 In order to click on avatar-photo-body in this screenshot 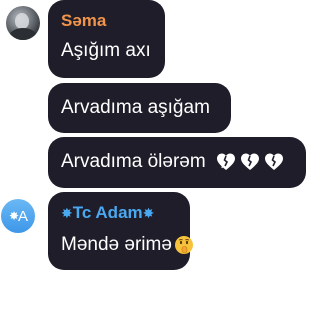, I will do `click(23, 34)`.